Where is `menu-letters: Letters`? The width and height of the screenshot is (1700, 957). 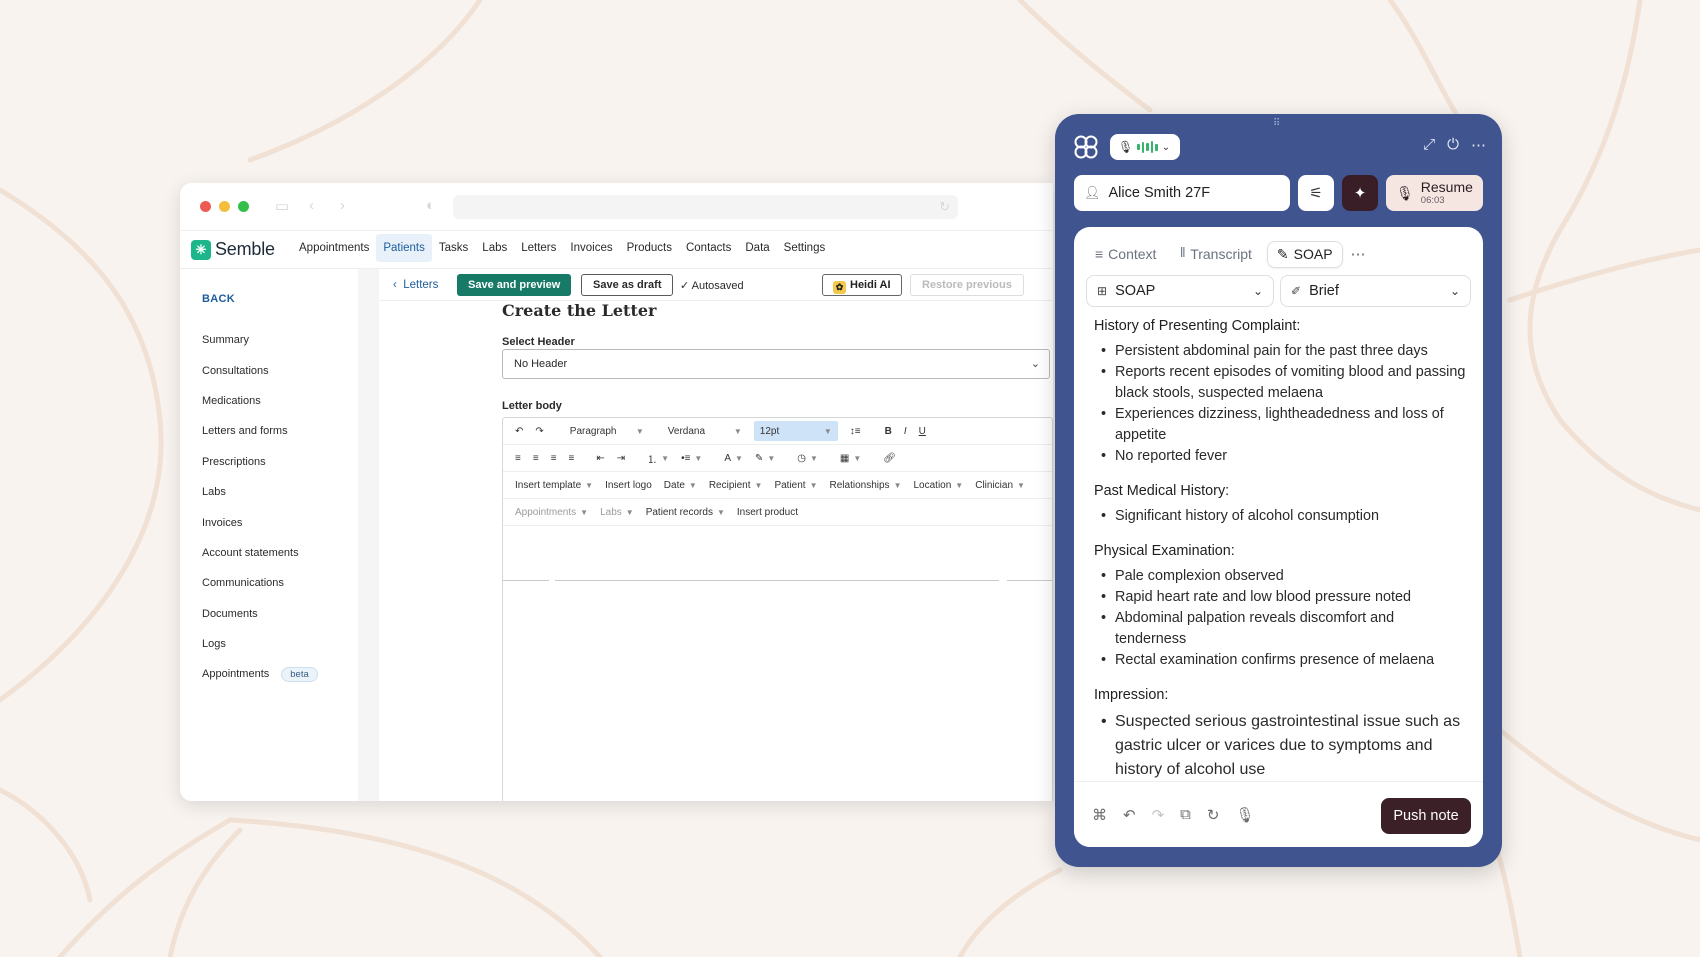
menu-letters: Letters is located at coordinates (538, 248).